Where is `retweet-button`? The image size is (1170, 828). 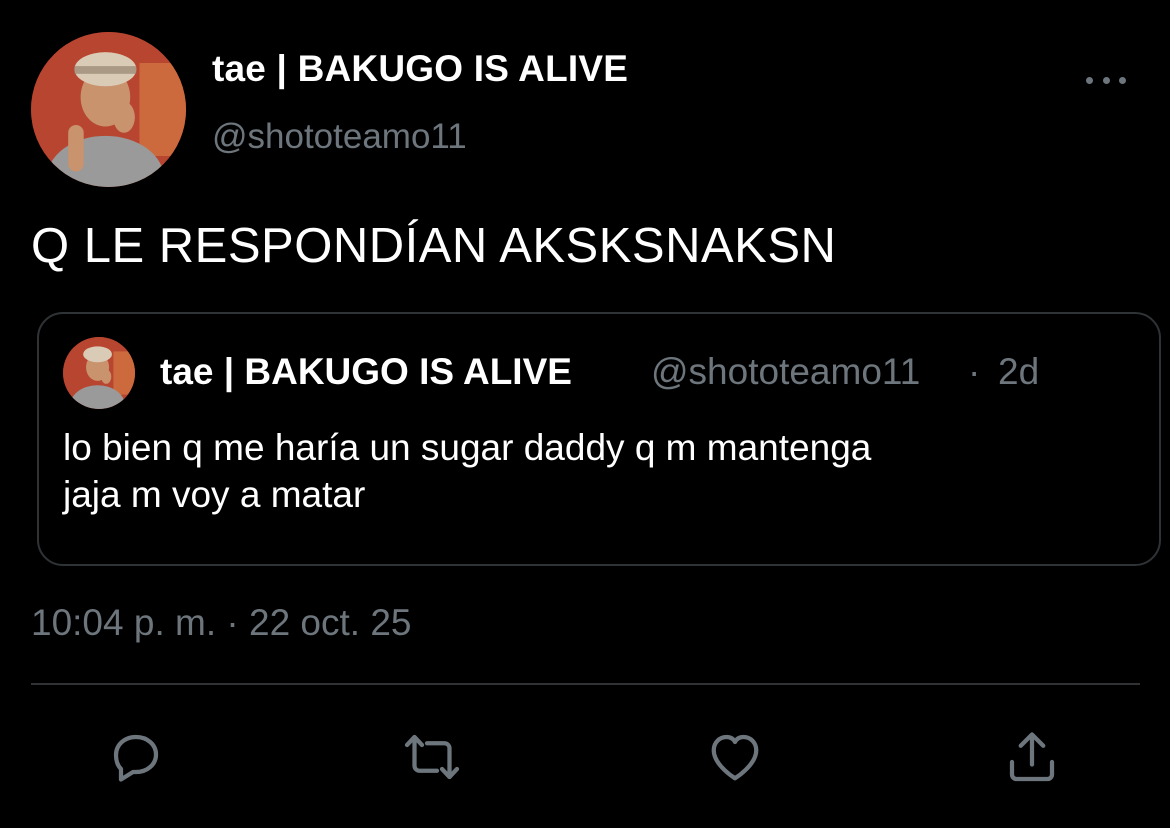 retweet-button is located at coordinates (432, 757).